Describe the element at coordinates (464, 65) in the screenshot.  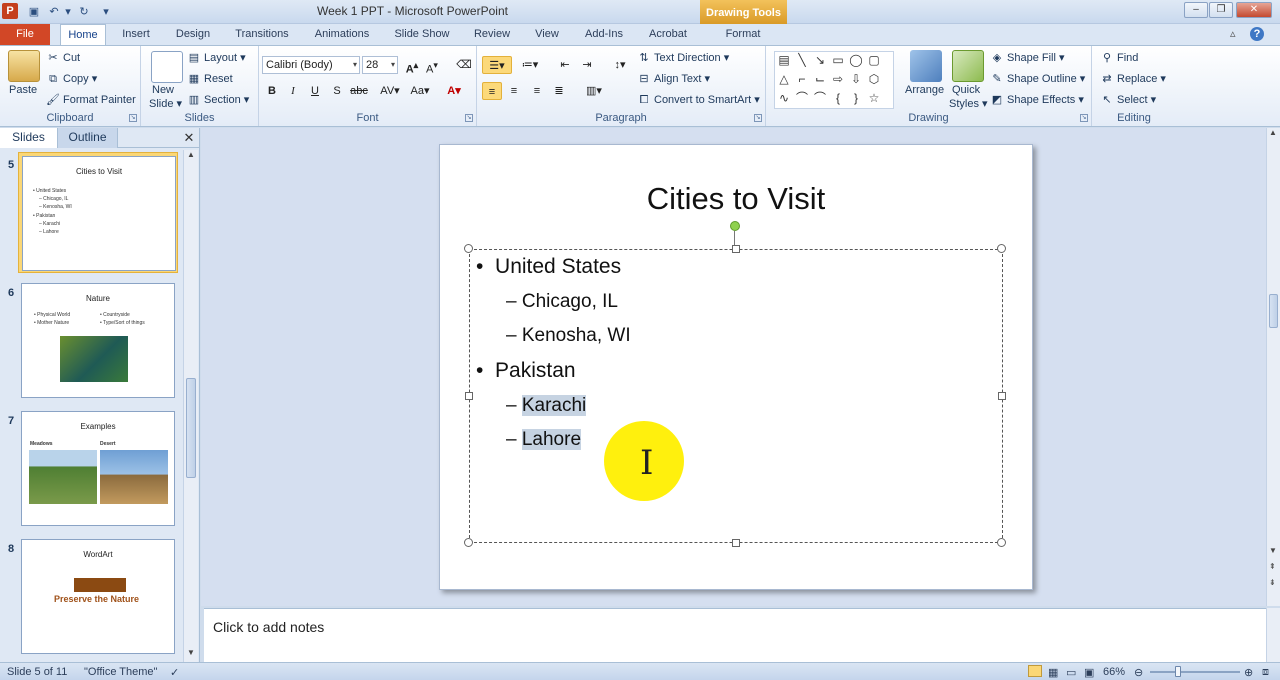
I see `clear-formatting-icon: ⌫` at that location.